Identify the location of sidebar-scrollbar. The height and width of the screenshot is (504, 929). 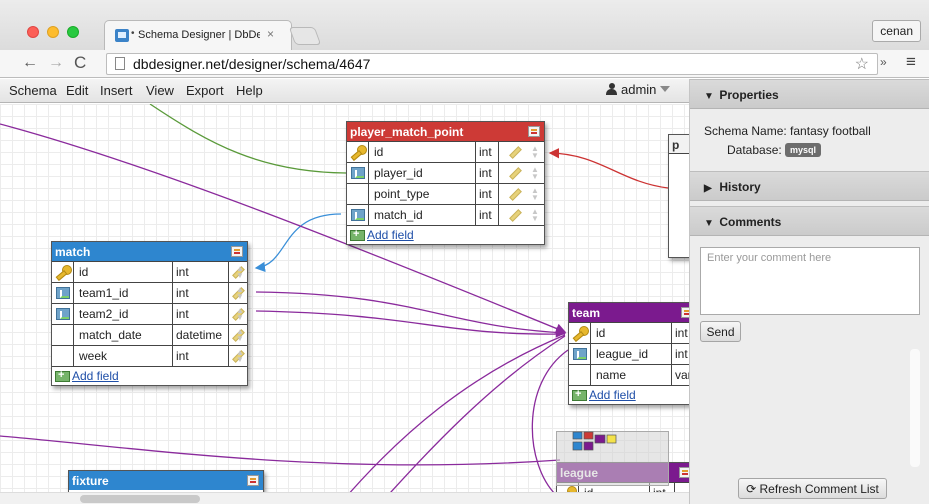
(915, 408).